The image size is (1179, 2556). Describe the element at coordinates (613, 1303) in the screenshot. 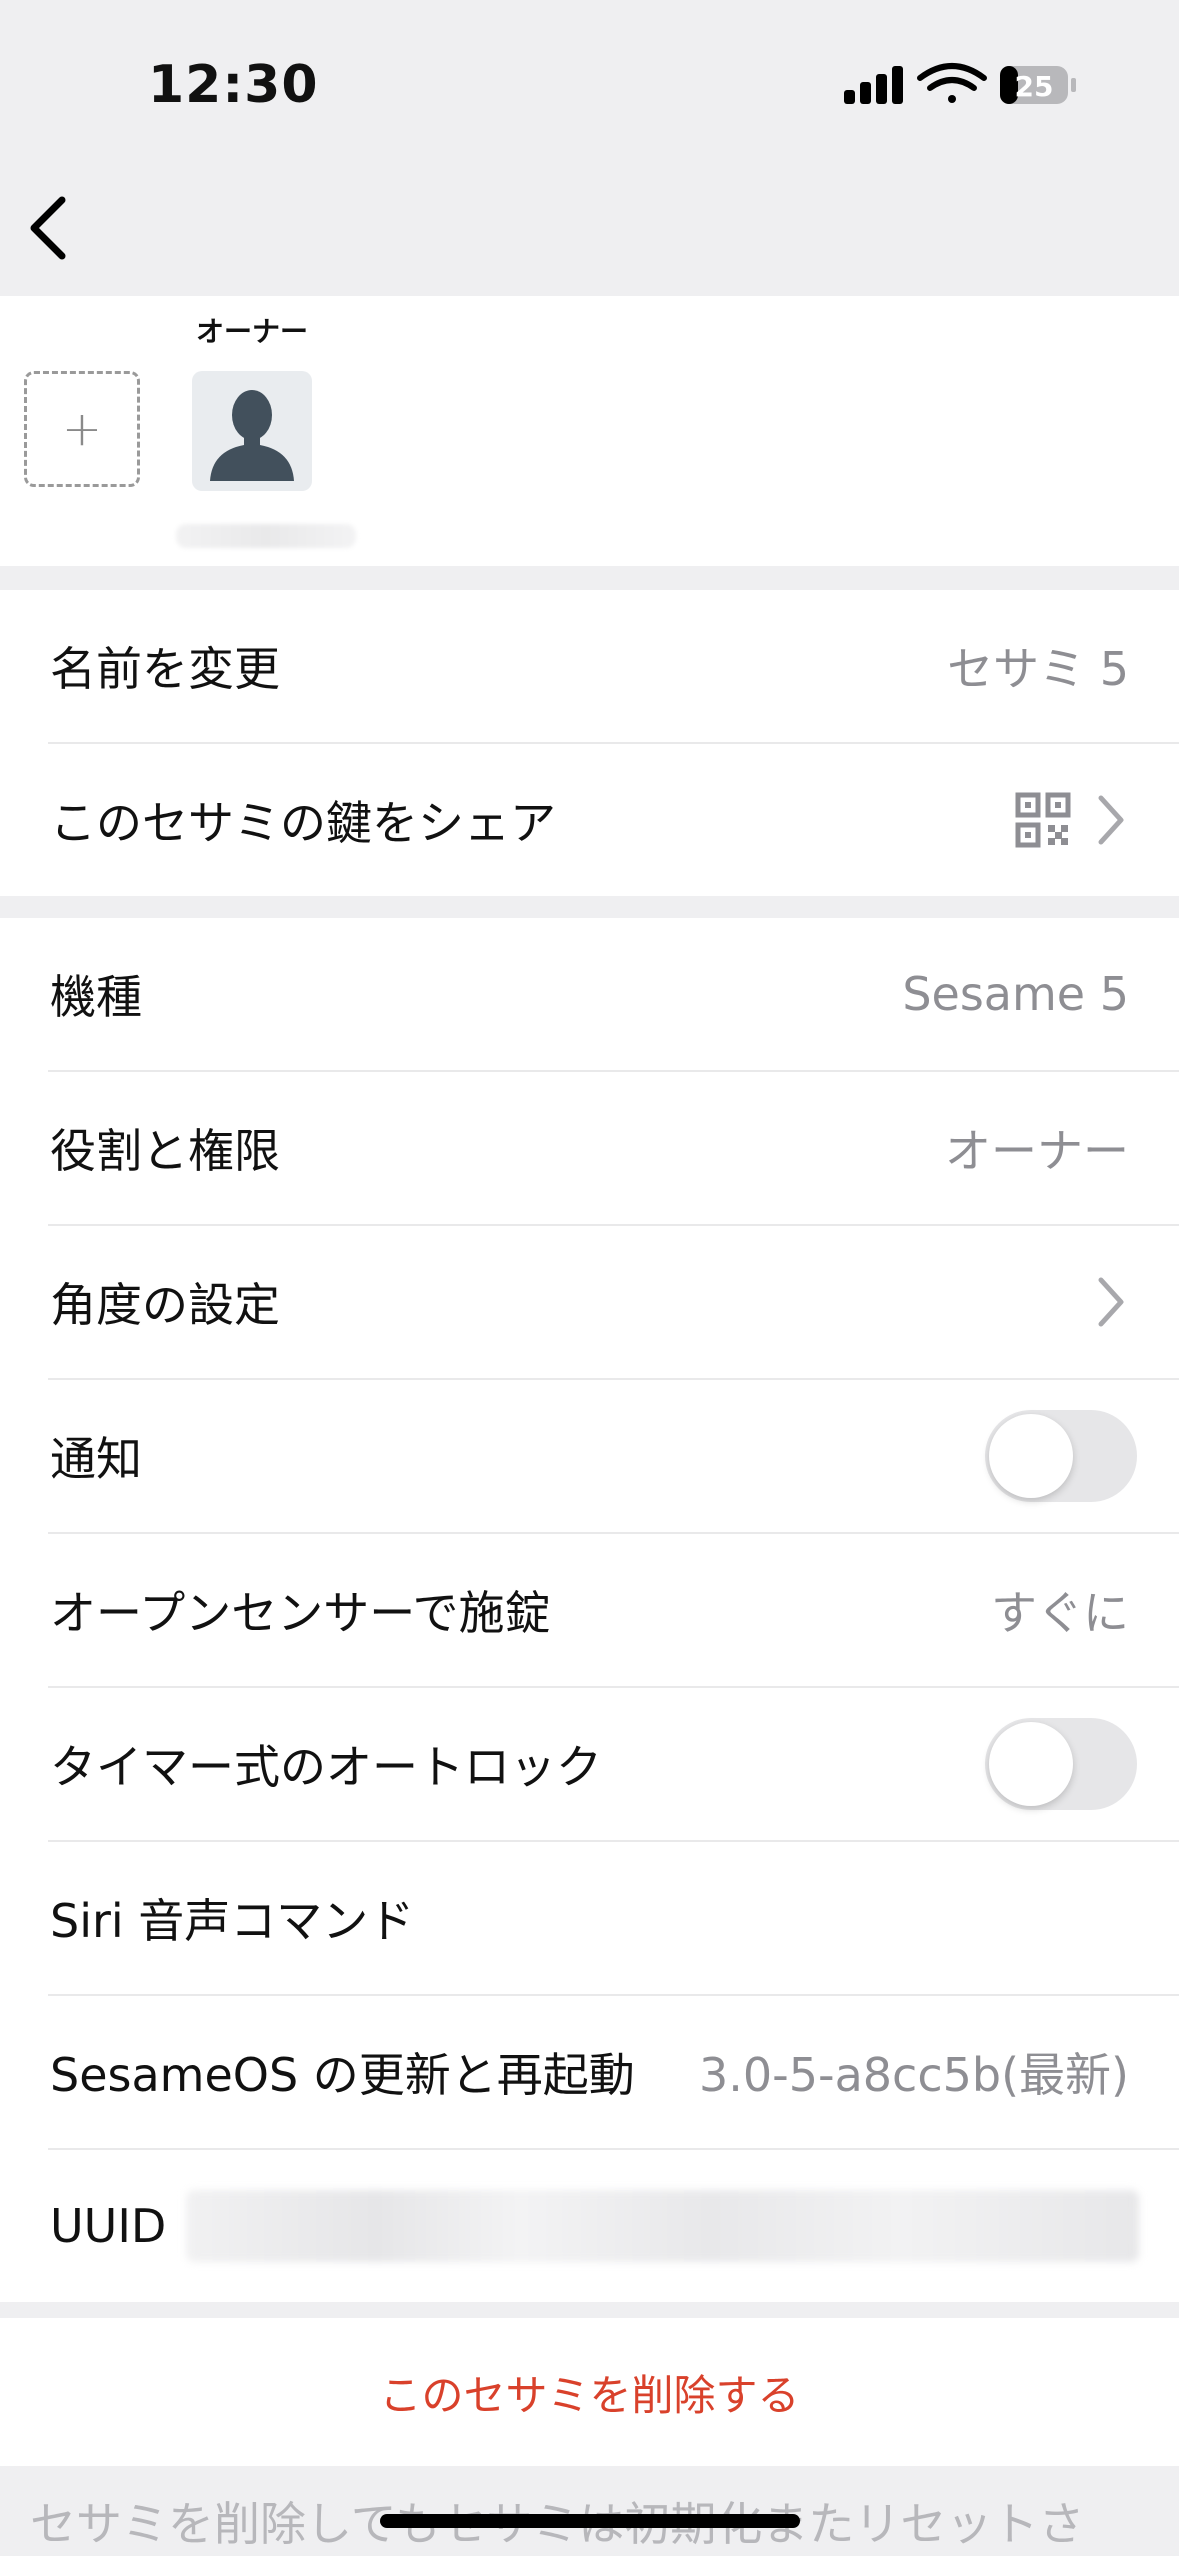

I see `angle-settings-row: 角度の設定` at that location.